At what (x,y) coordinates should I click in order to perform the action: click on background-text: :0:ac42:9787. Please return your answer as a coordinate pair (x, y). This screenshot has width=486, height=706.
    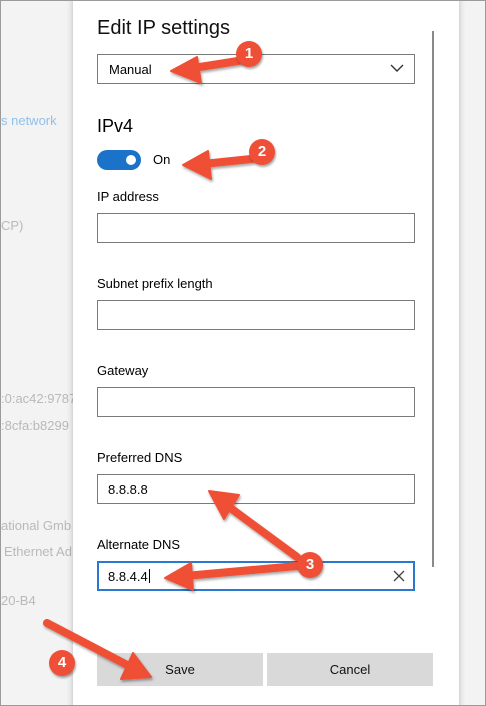
    Looking at the image, I should click on (39, 398).